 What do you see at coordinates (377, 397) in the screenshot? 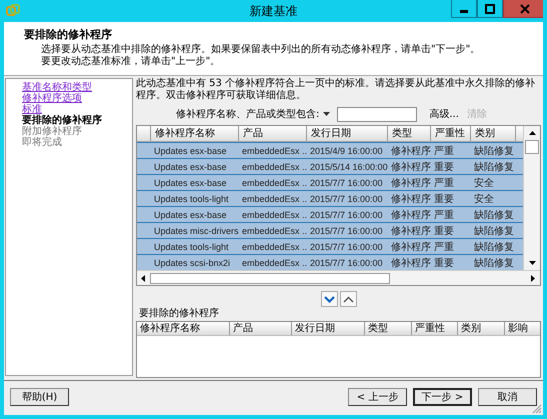
I see `dialog-button: < 上一步` at bounding box center [377, 397].